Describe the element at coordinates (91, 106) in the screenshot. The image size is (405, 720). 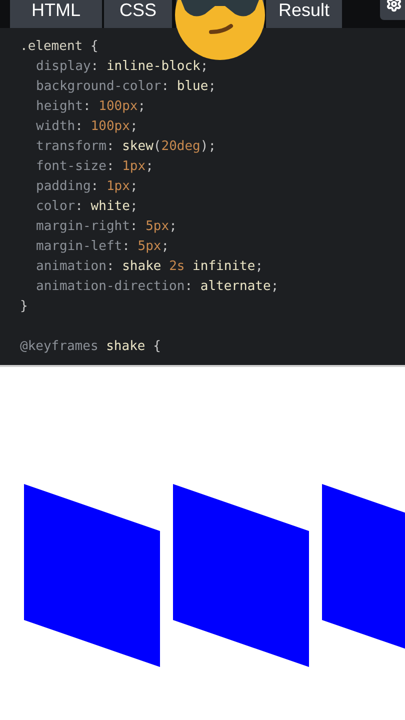
I see `code-line: height: 100px;` at that location.